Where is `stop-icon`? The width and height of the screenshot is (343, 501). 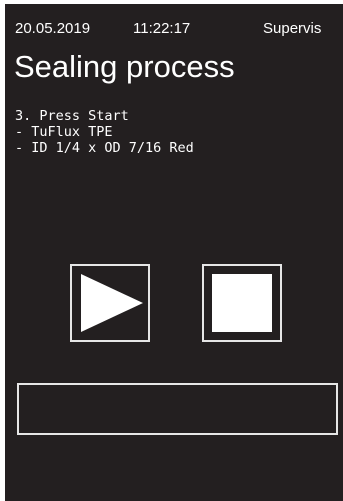 stop-icon is located at coordinates (242, 303).